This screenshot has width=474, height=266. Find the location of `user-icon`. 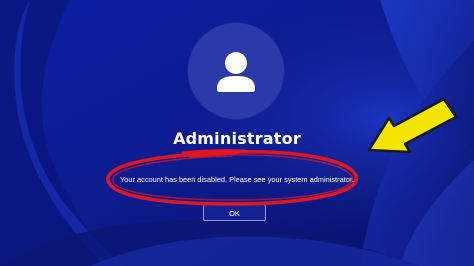

user-icon is located at coordinates (236, 72).